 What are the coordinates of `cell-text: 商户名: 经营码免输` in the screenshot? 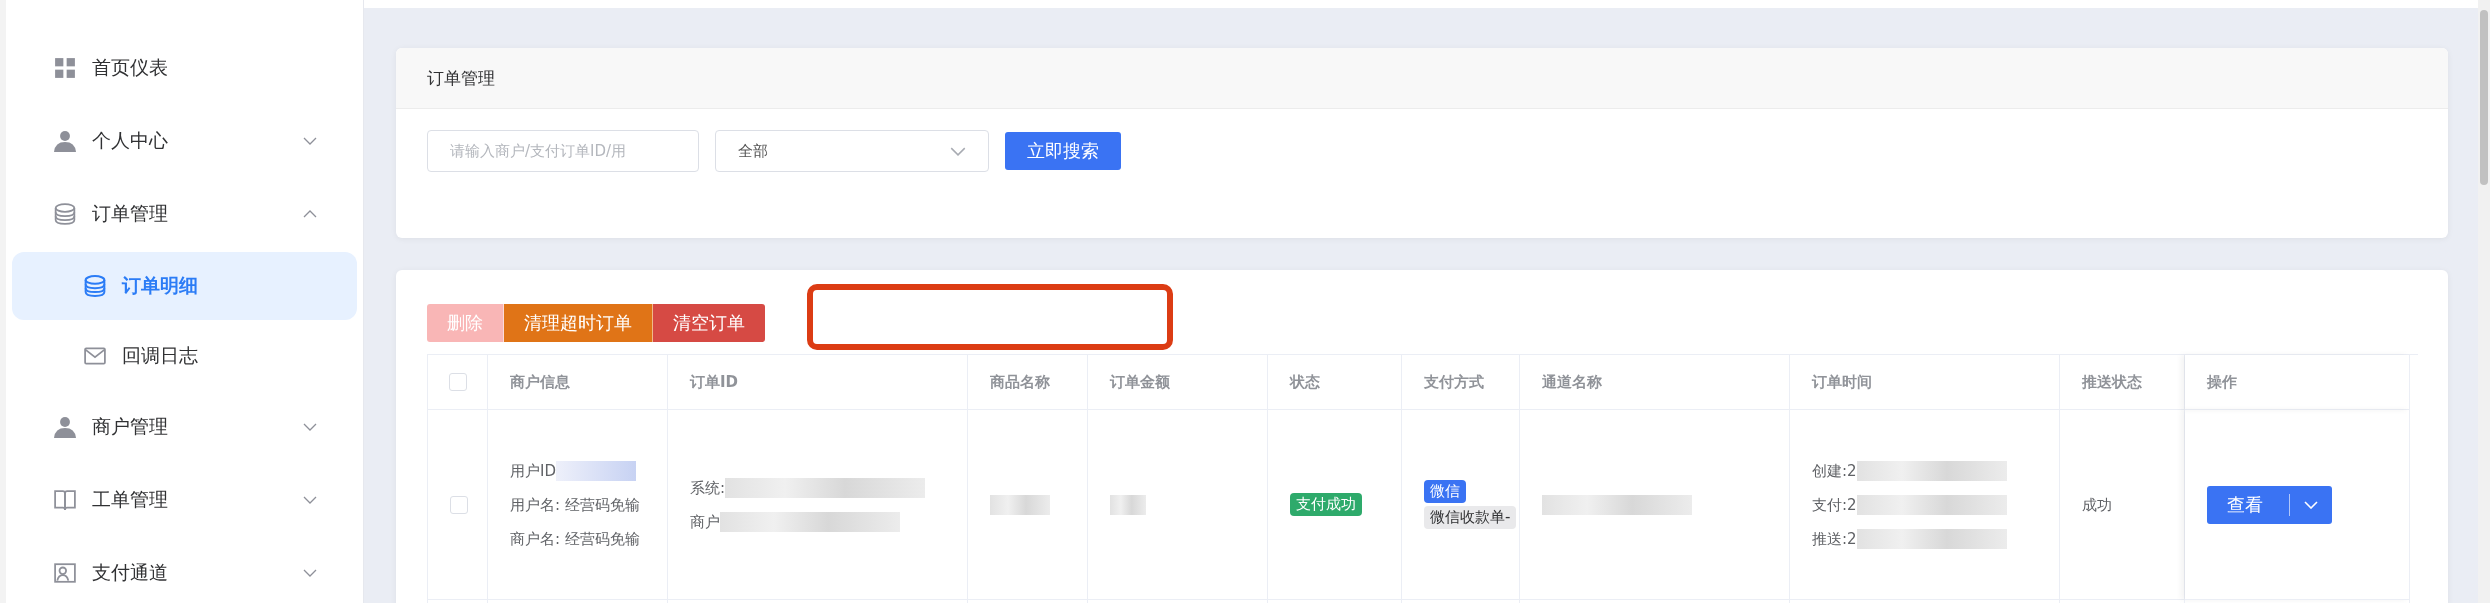 It's located at (575, 539).